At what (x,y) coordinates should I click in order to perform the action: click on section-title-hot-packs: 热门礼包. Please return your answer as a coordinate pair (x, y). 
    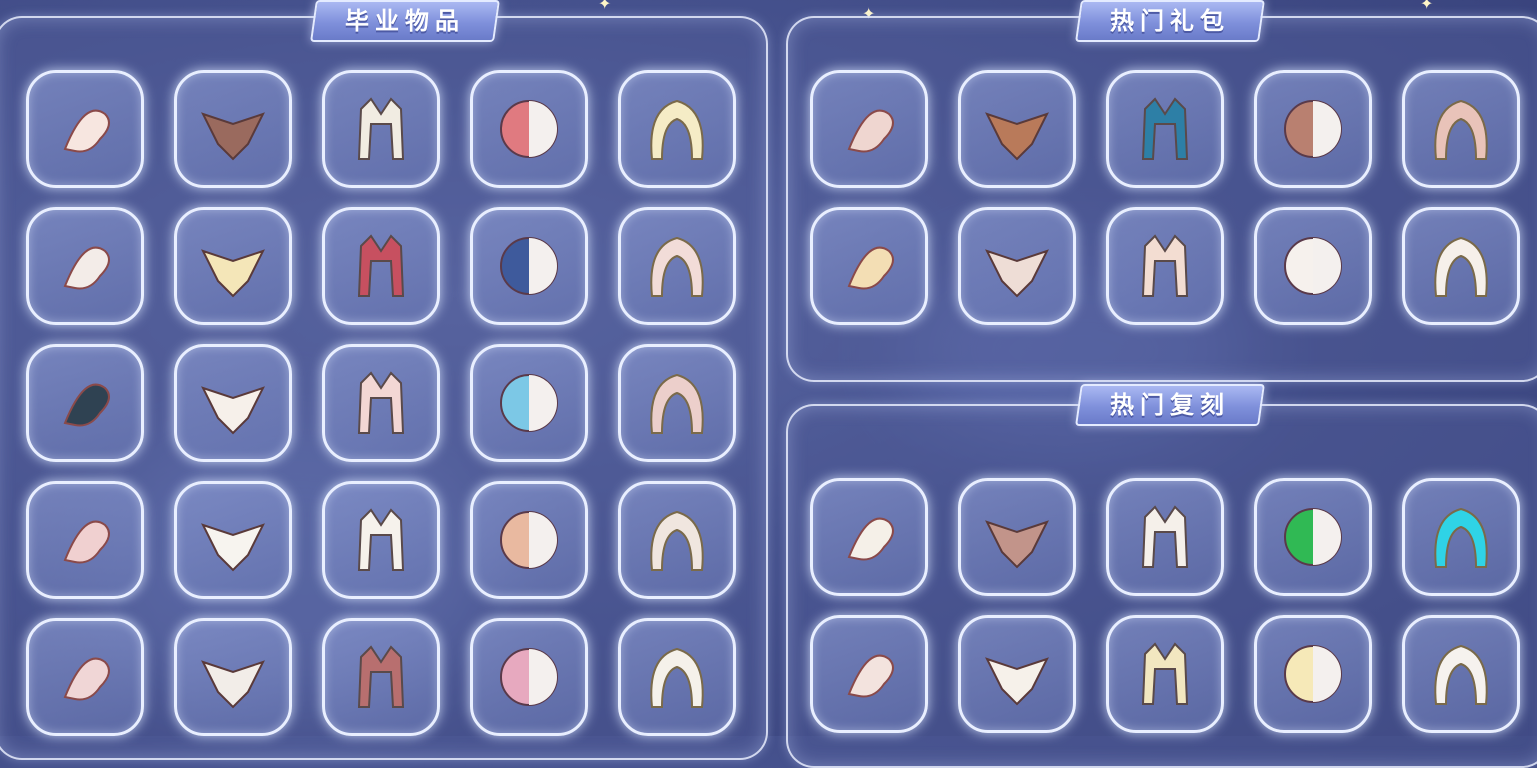
    Looking at the image, I should click on (1170, 21).